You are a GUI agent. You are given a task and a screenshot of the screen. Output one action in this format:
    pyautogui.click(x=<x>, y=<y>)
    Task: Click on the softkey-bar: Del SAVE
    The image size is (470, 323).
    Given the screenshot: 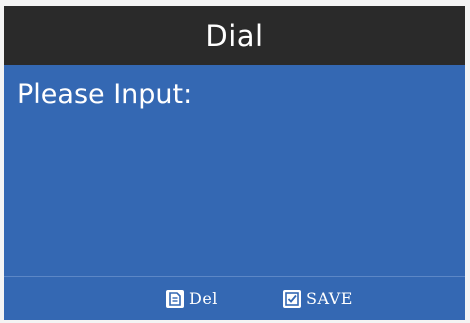 What is the action you would take?
    pyautogui.click(x=234, y=298)
    